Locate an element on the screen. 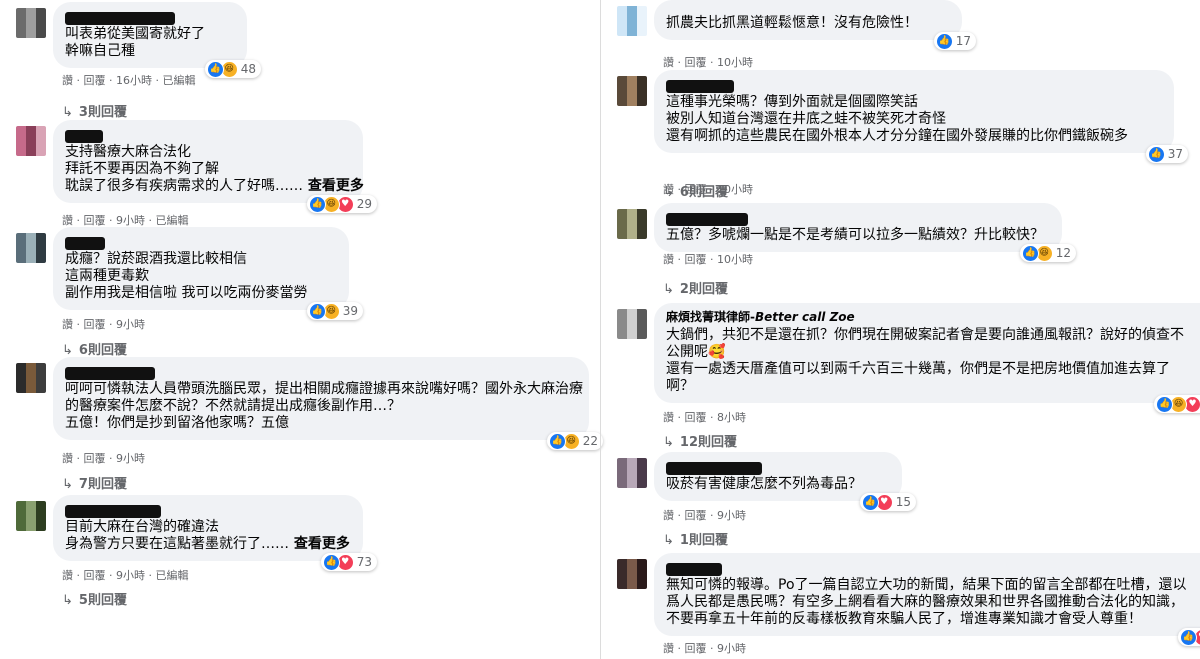 The image size is (1200, 659). reaction-summary: 👍 37 is located at coordinates (1166, 154).